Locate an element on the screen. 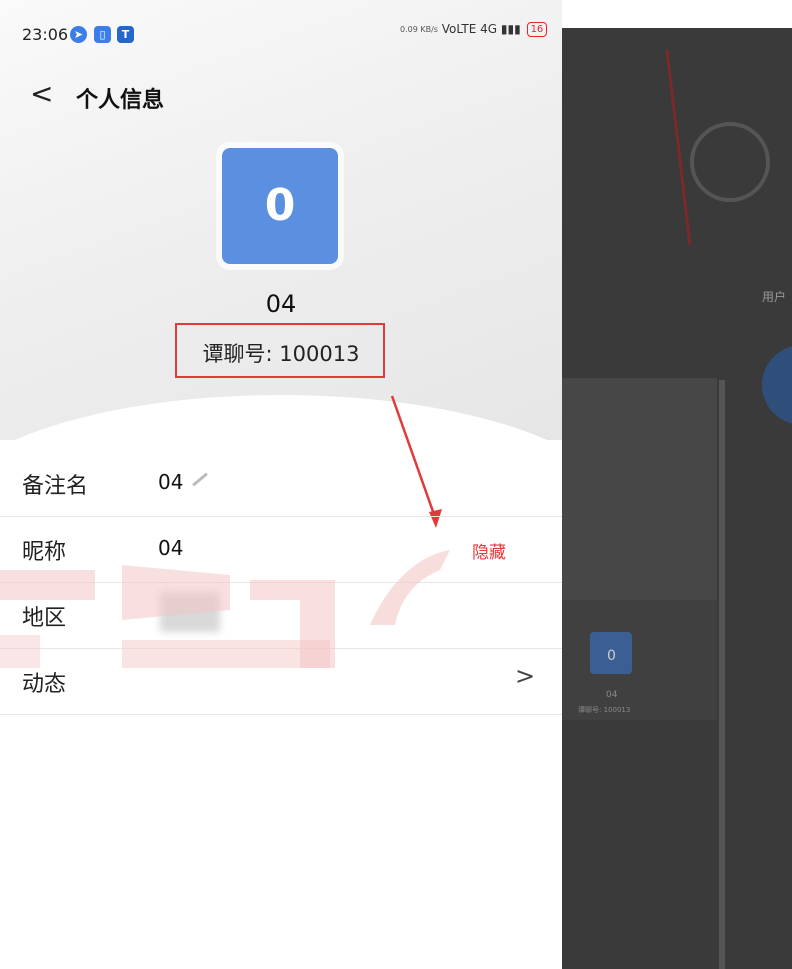  bg-card-avatar: 0 is located at coordinates (611, 656).